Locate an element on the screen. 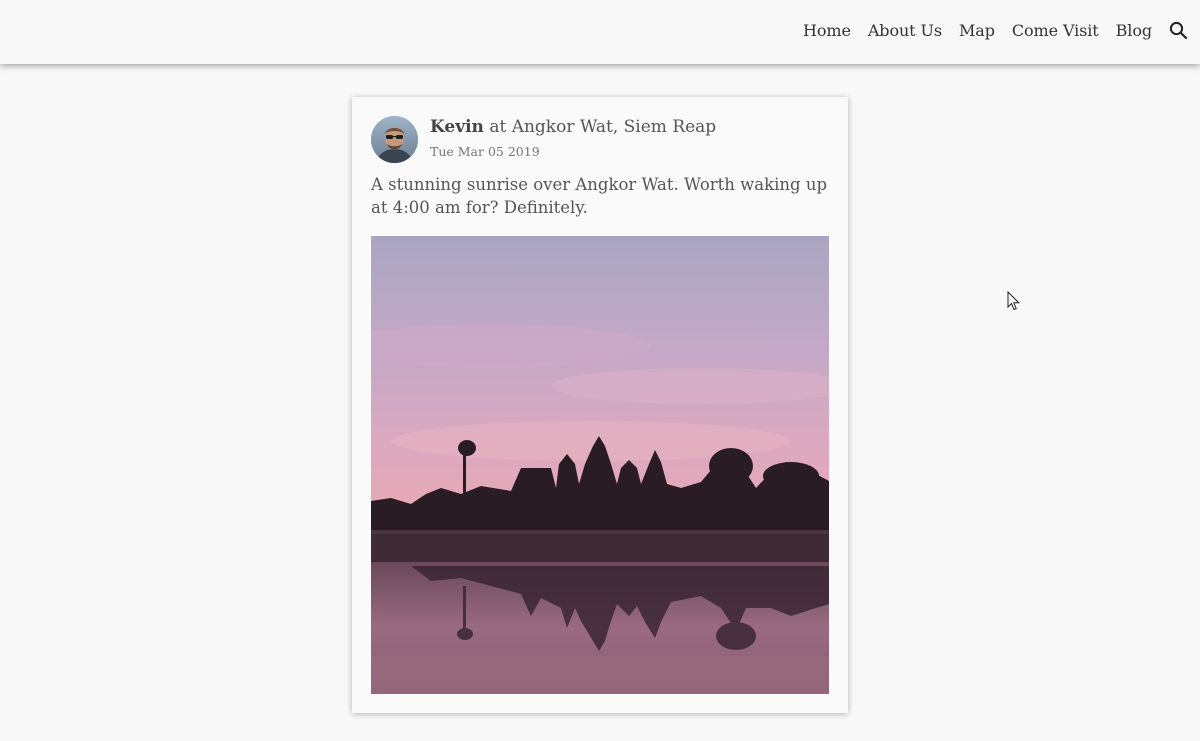 Image resolution: width=1200 pixels, height=741 pixels. nav-about-us-link: About Us is located at coordinates (905, 30).